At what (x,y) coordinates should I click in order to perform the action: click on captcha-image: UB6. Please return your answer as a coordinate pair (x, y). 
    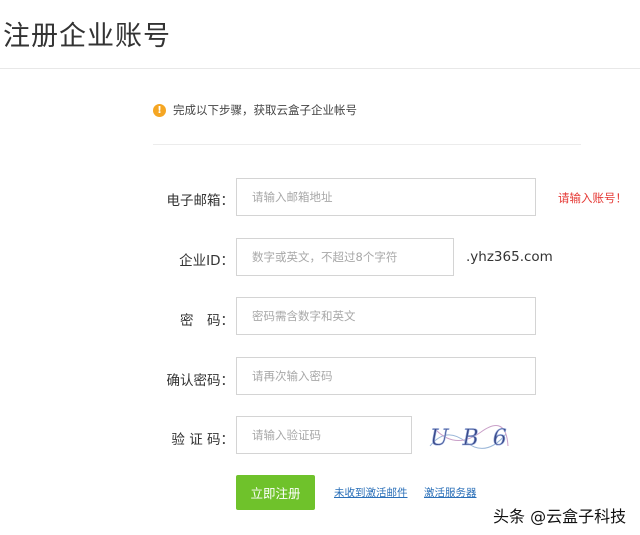
    Looking at the image, I should click on (468, 437).